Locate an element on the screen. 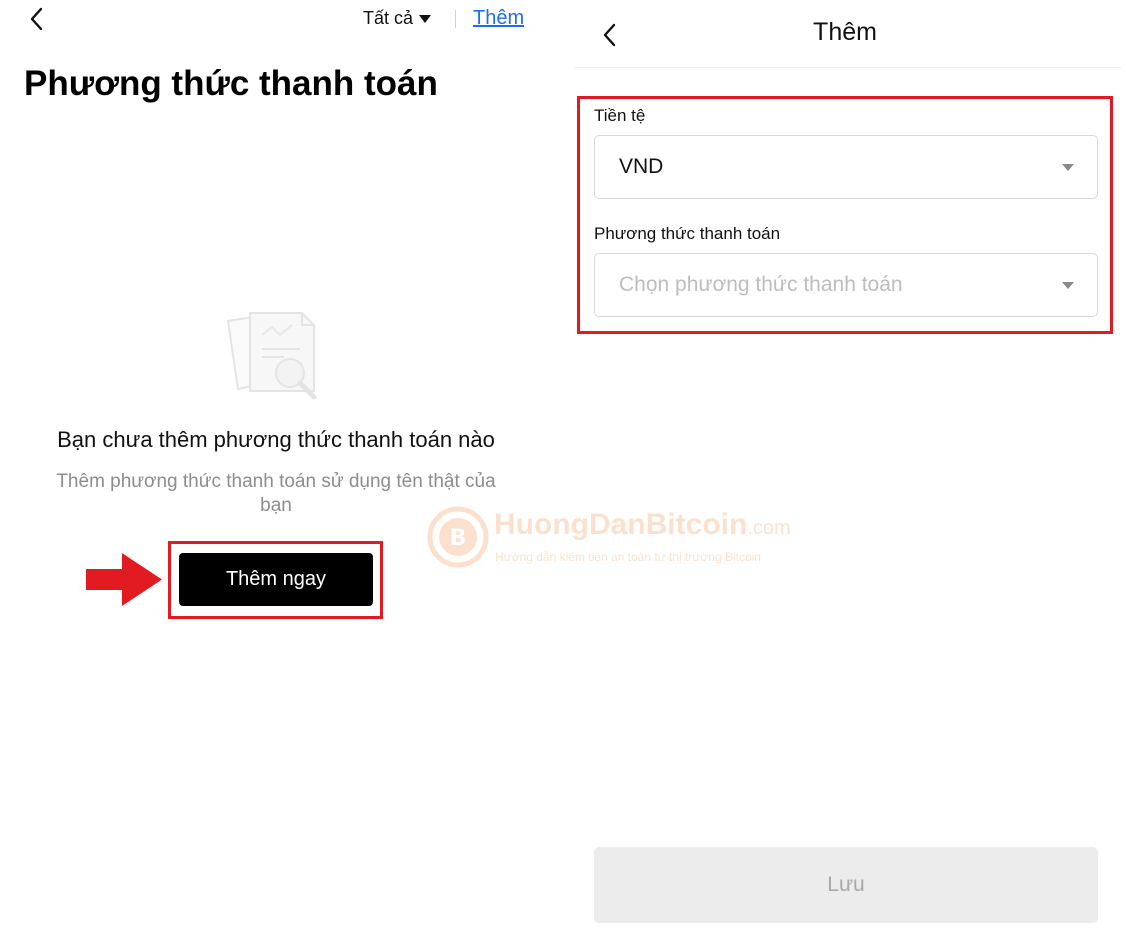 This screenshot has height=937, width=1125. document-search-icon is located at coordinates (271, 356).